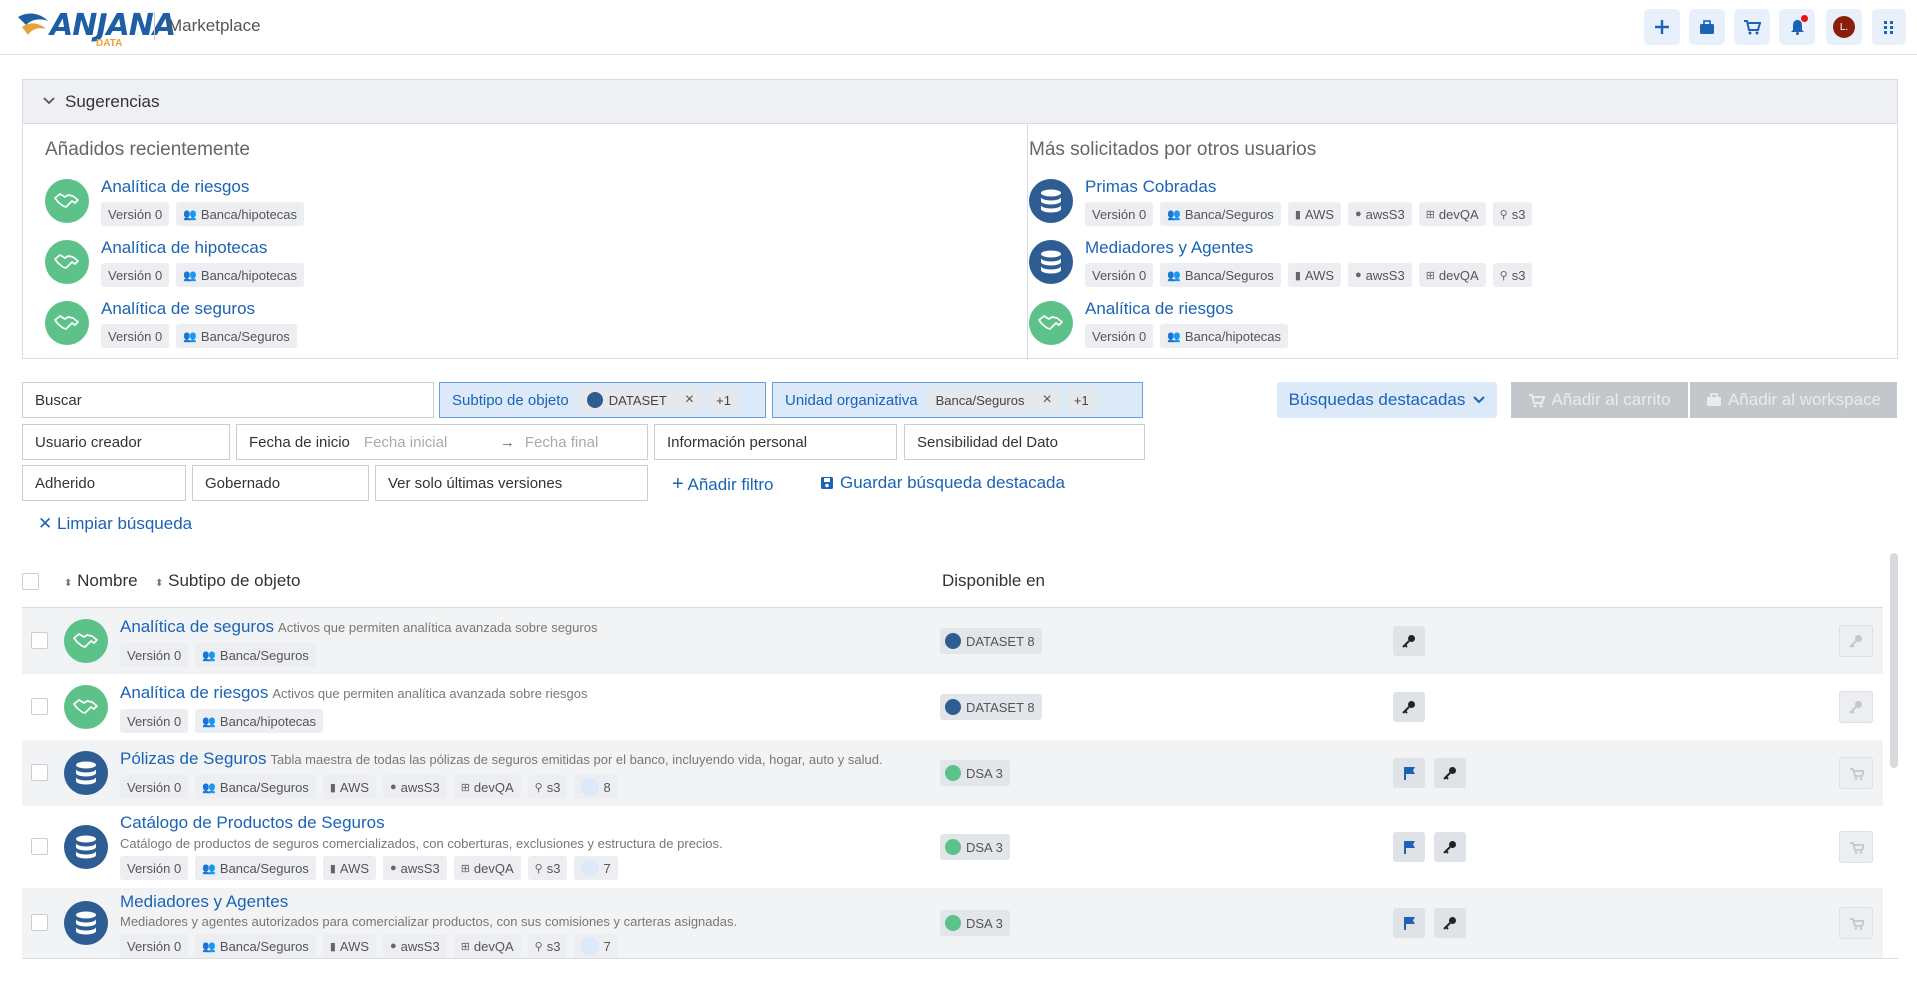  What do you see at coordinates (184, 248) in the screenshot?
I see `suggestion-link: Analítica de hipotecas` at bounding box center [184, 248].